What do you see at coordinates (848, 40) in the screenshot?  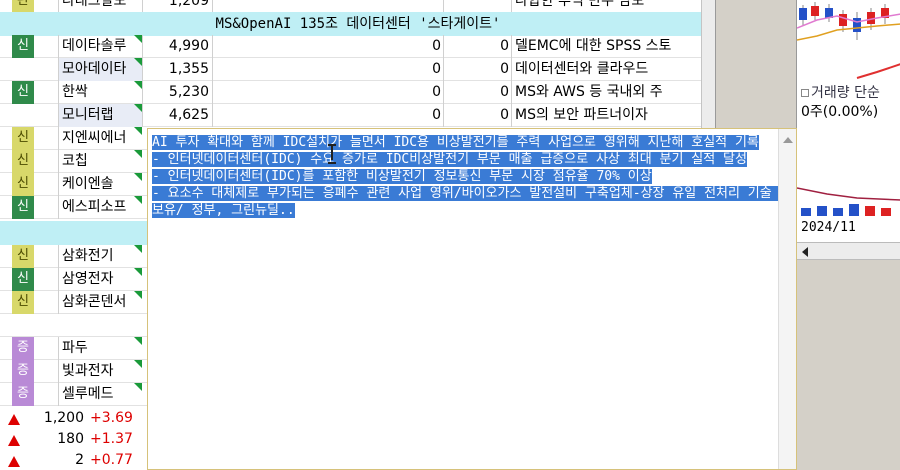 I see `price-chart` at bounding box center [848, 40].